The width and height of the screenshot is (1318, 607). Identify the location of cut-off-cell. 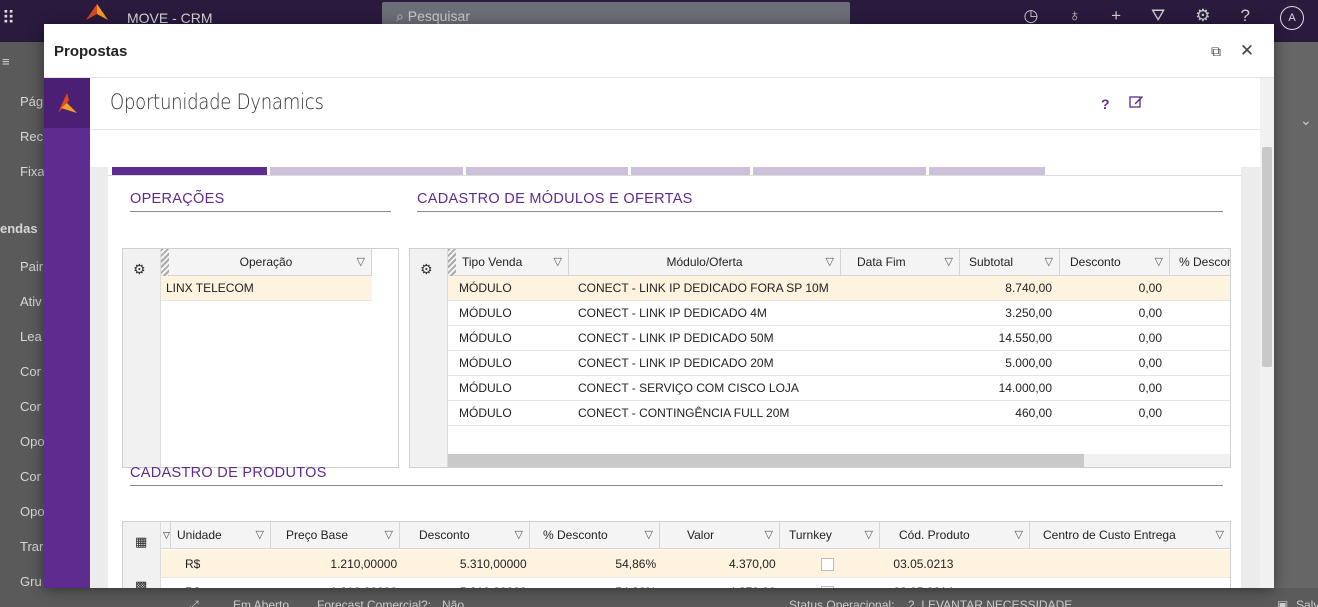
(169, 562).